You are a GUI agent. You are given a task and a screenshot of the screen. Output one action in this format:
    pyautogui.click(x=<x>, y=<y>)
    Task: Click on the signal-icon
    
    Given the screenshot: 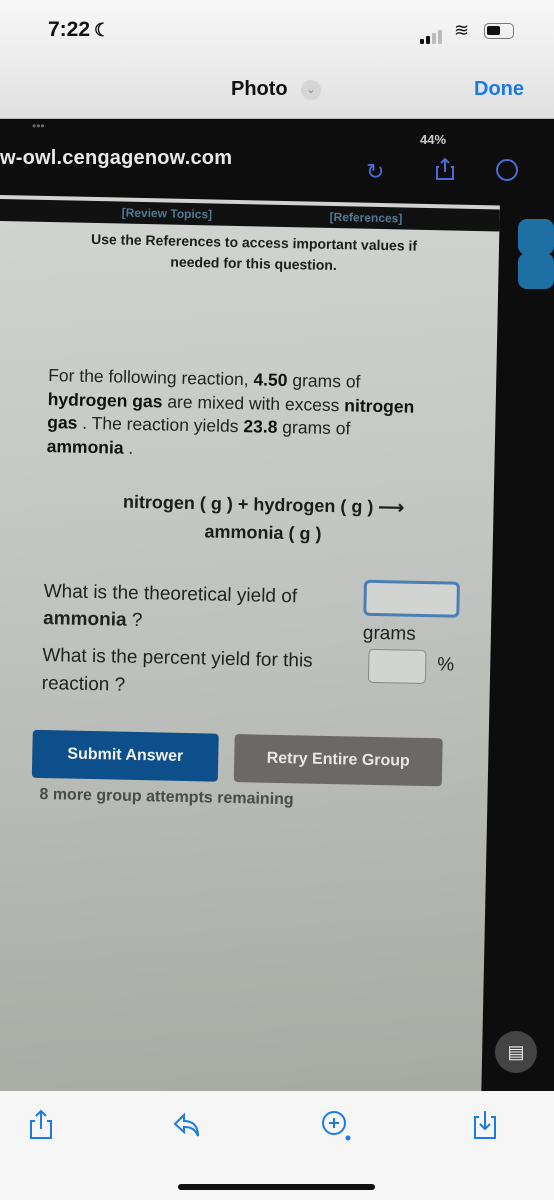 What is the action you would take?
    pyautogui.click(x=432, y=35)
    